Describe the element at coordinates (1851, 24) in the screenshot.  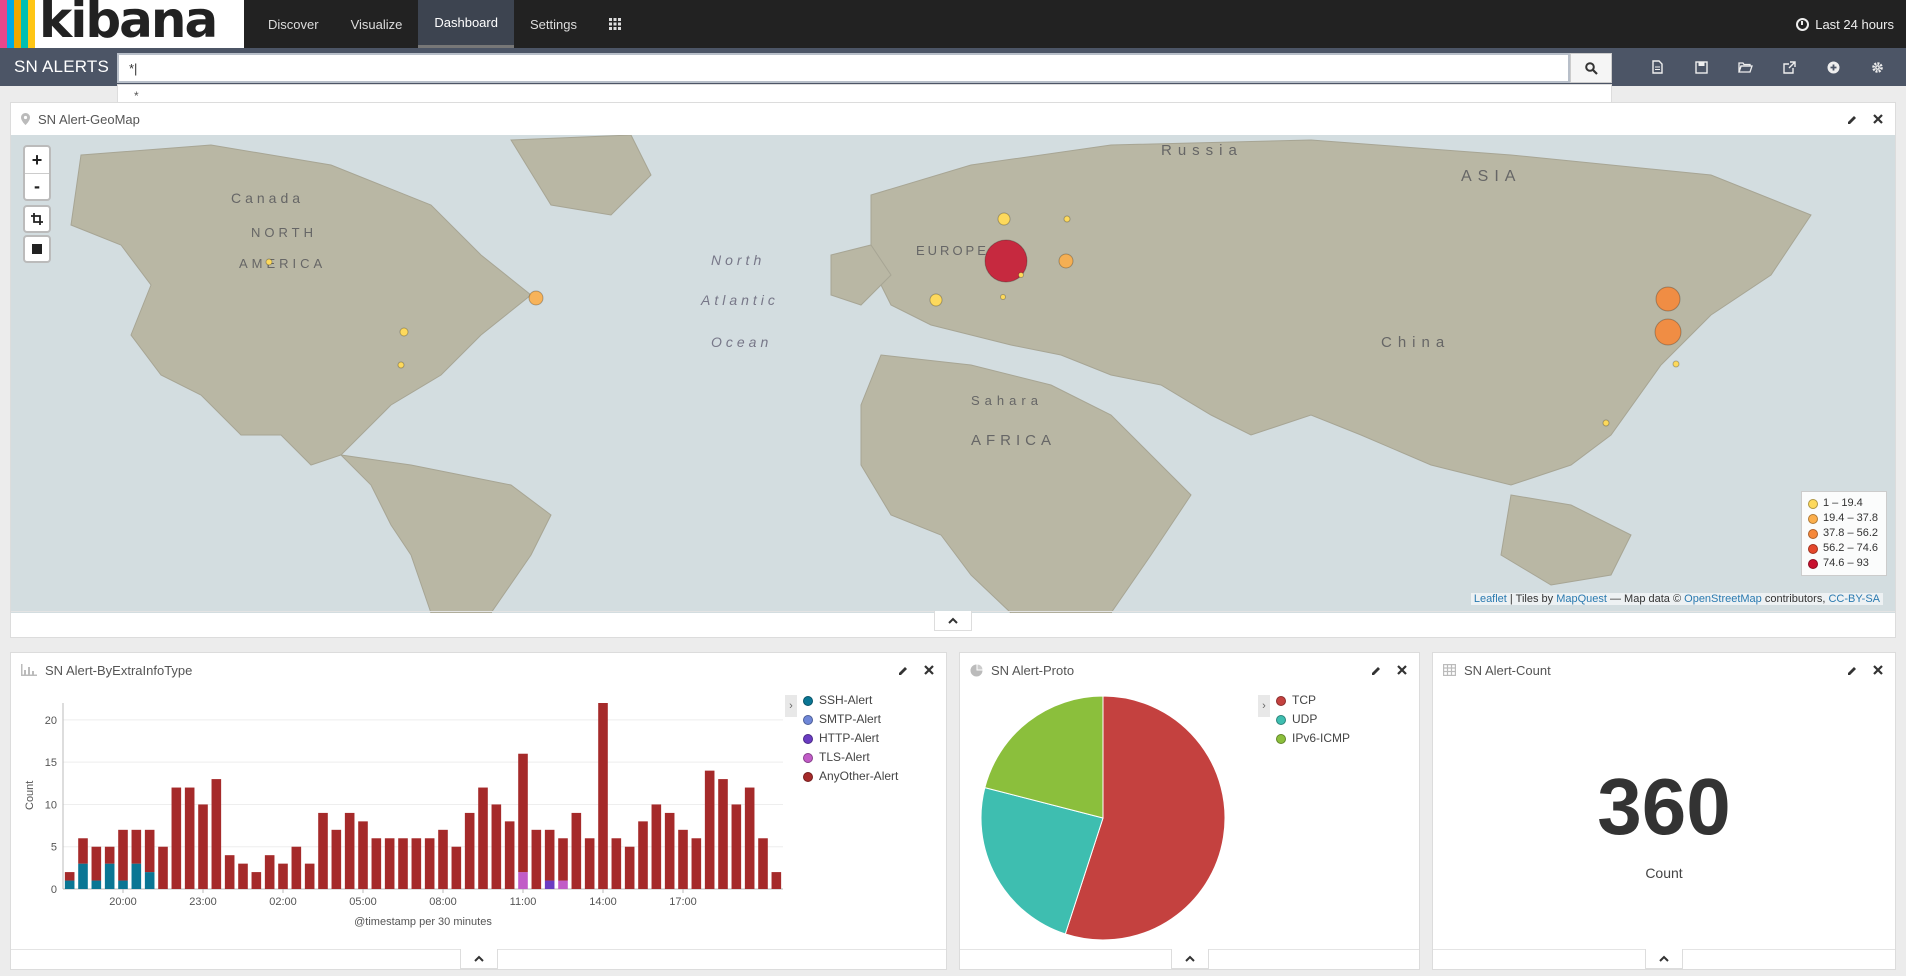
I see `time-picker: Last 24 hours` at that location.